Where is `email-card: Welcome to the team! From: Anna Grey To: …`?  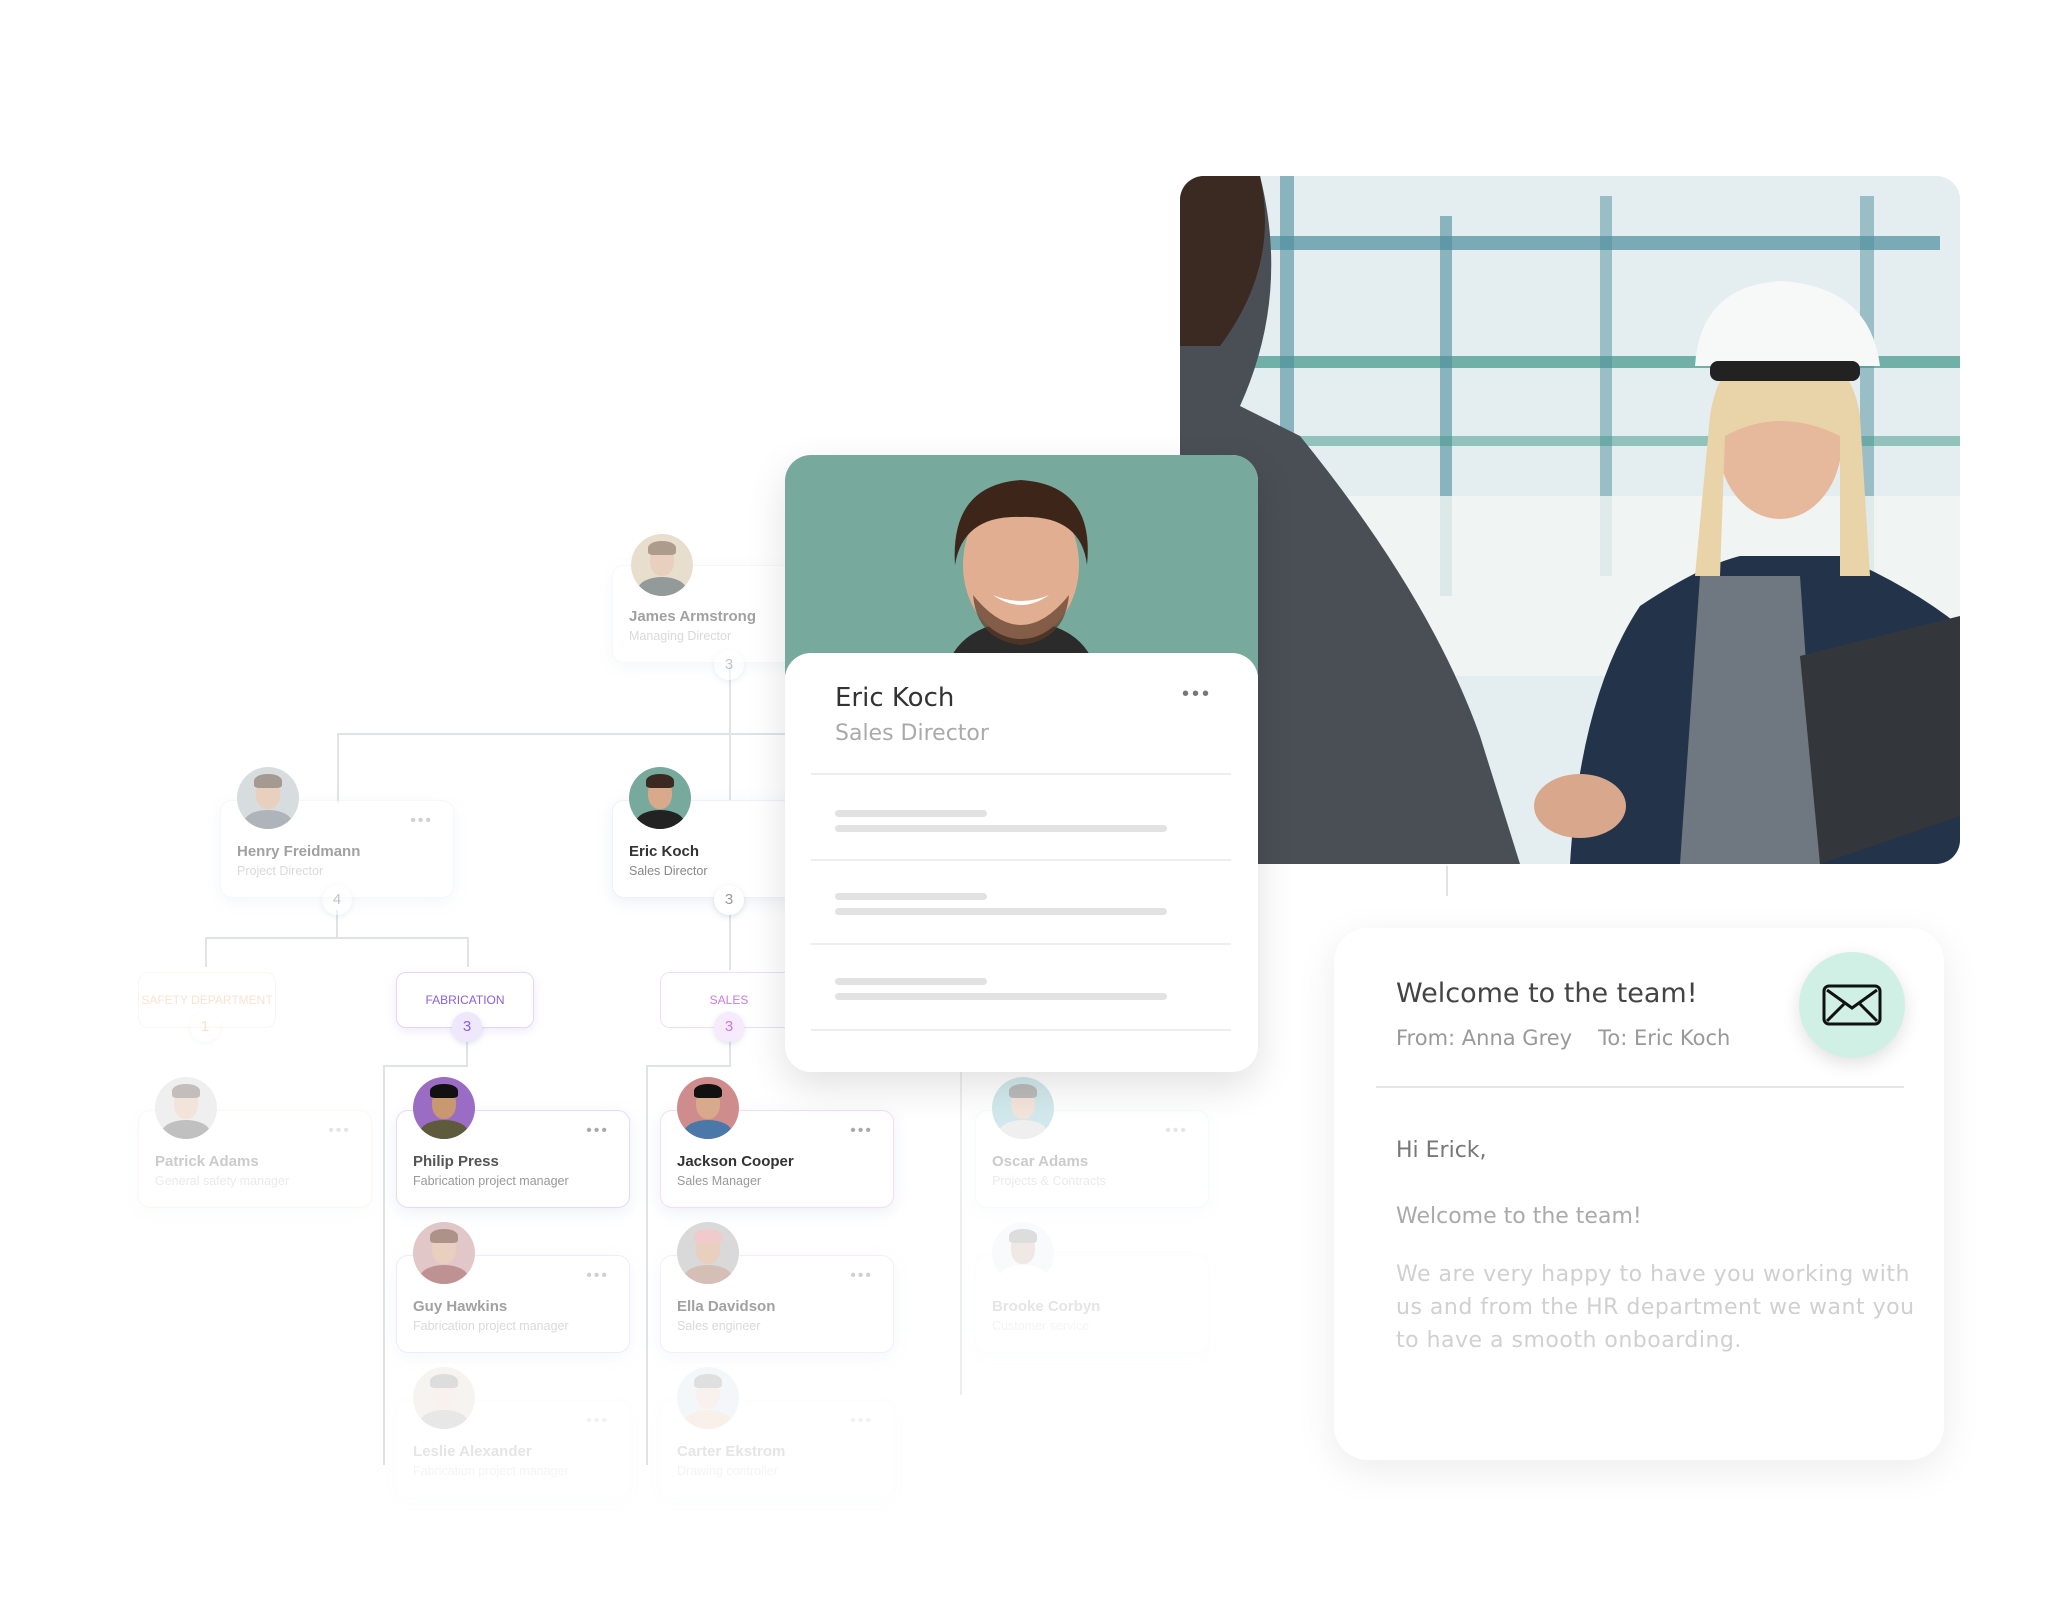 email-card: Welcome to the team! From: Anna Grey To: … is located at coordinates (1639, 1194).